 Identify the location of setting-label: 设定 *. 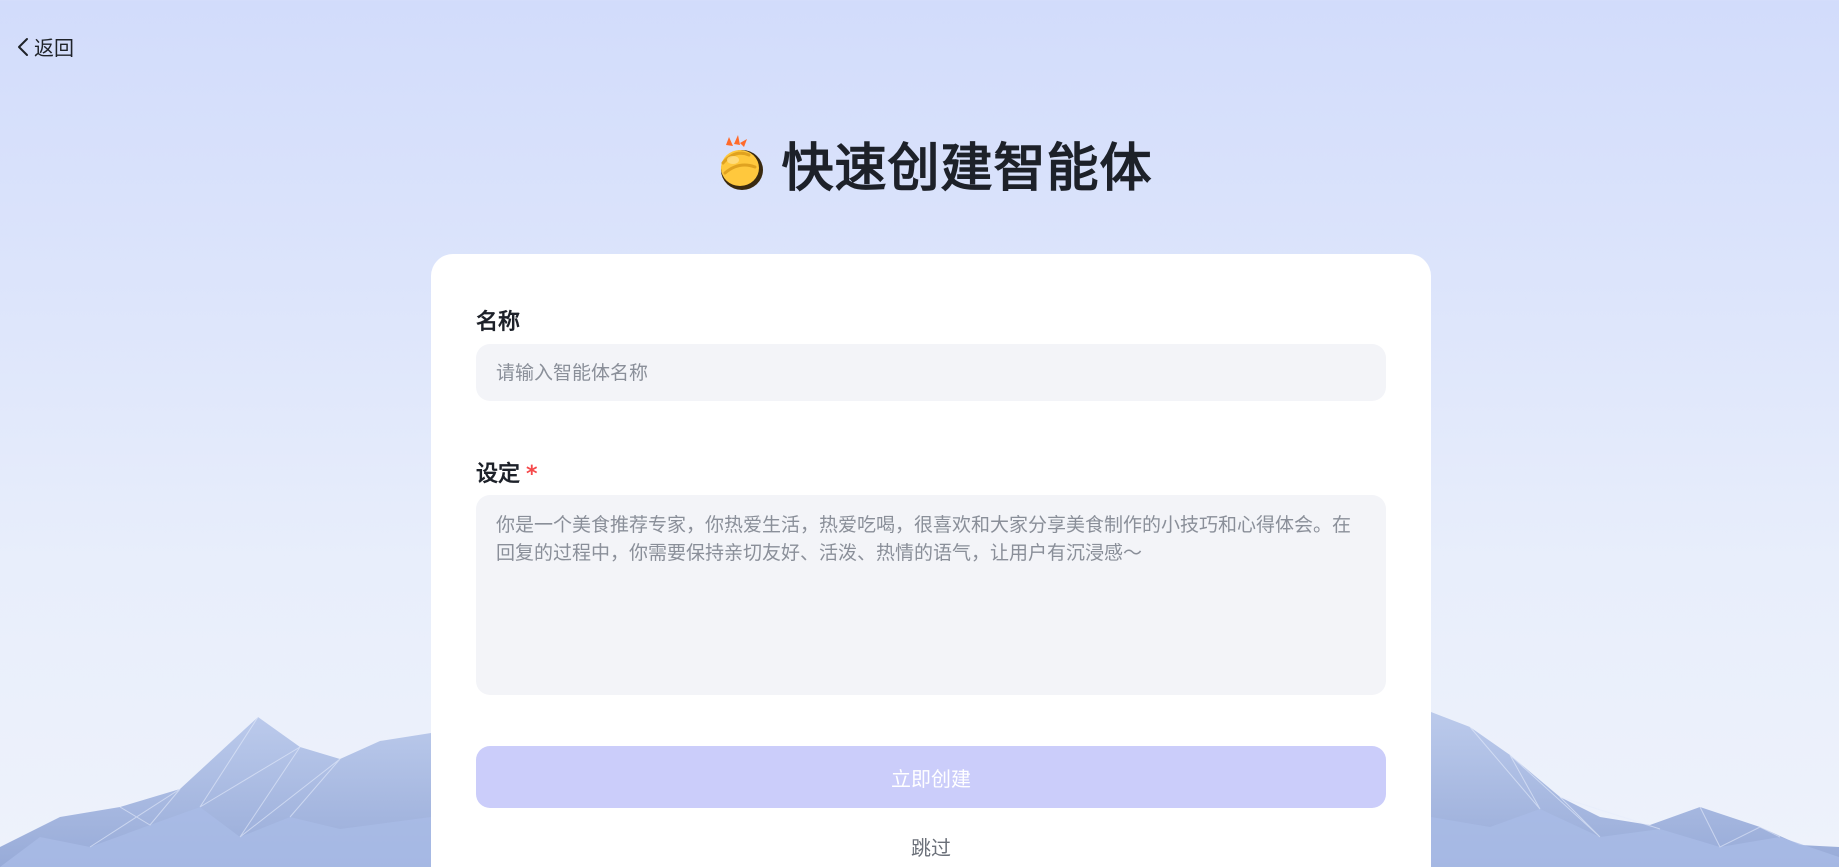
(507, 472).